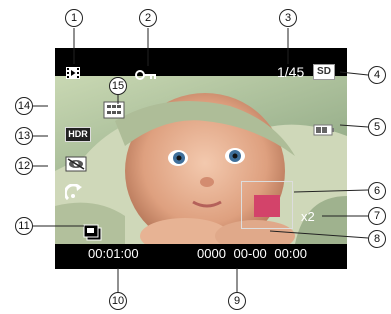 This screenshot has height=314, width=391. Describe the element at coordinates (118, 86) in the screenshot. I see `callout-15: 15` at that location.